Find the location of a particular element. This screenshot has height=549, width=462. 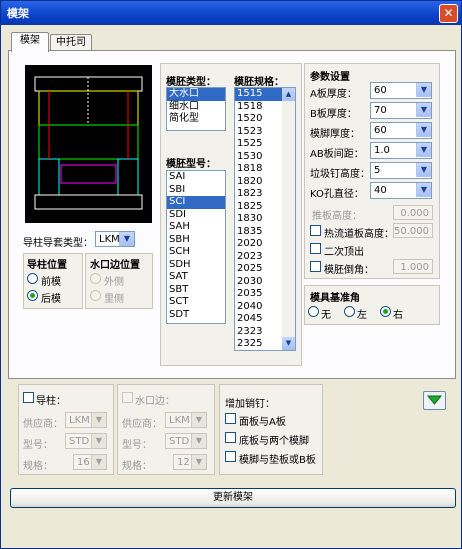

b-plate-thickness-select: 70 ▼ is located at coordinates (401, 110).